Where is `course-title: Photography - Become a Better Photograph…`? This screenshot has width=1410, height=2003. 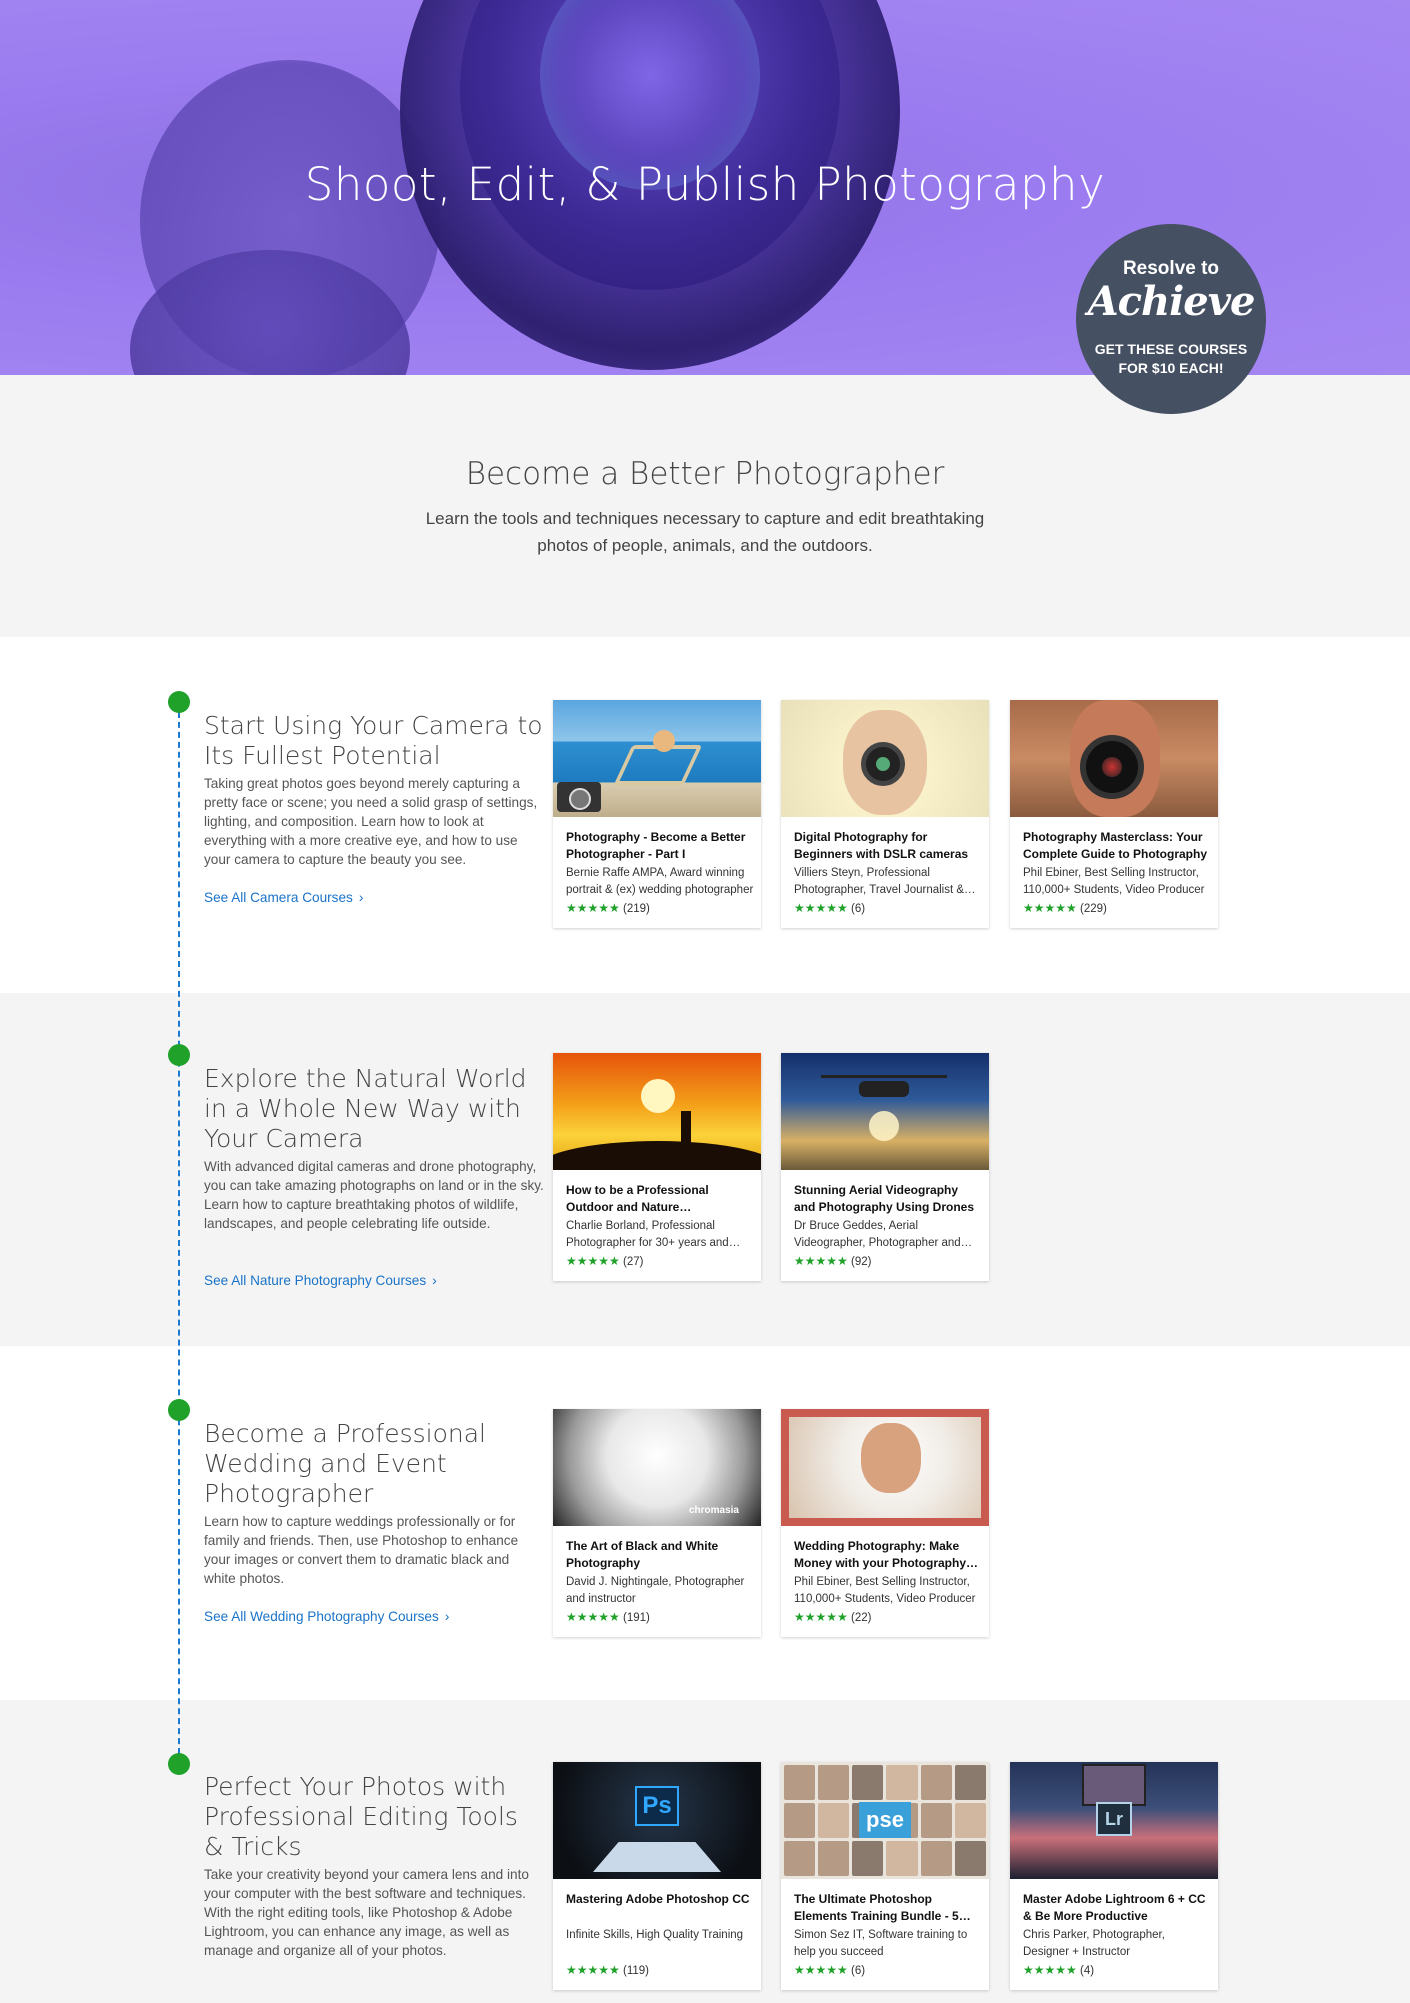
course-title: Photography - Become a Better Photograph… is located at coordinates (656, 845).